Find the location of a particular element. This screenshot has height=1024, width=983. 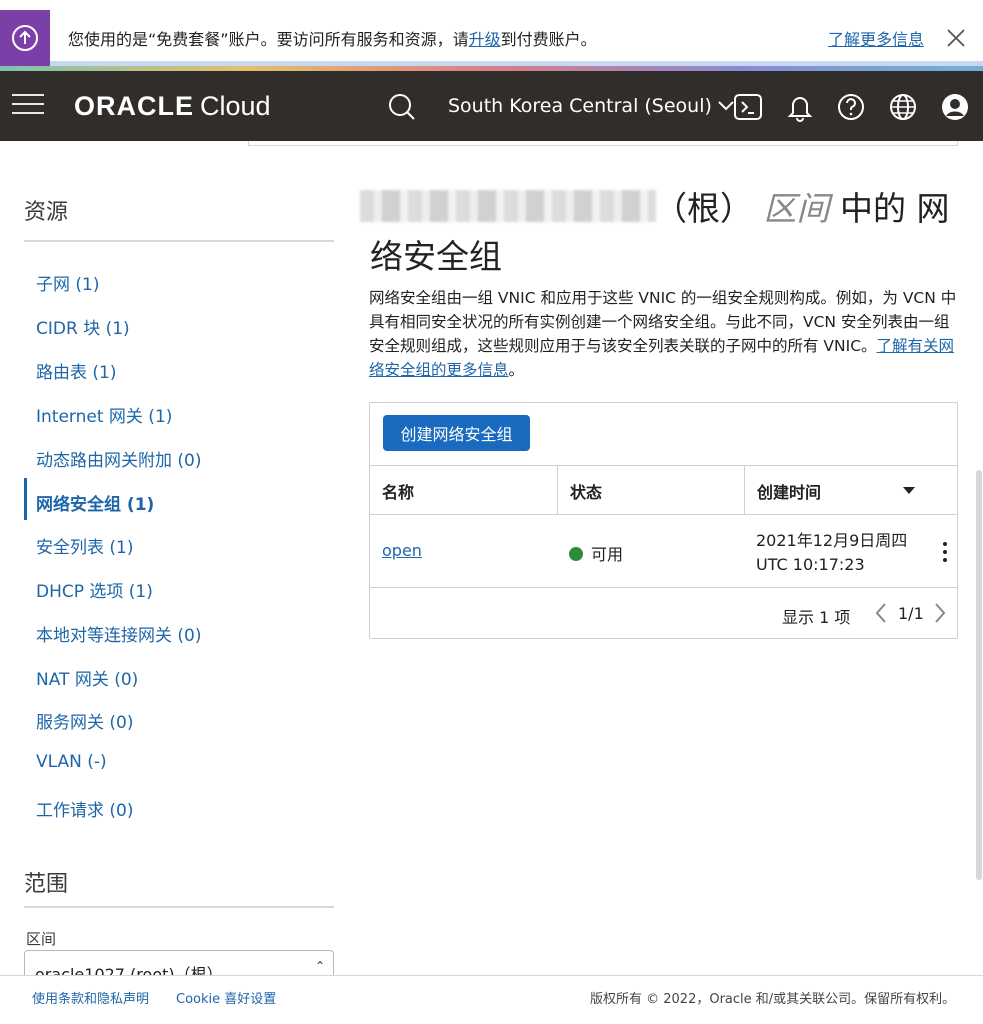

column-header-created: 创建时间 is located at coordinates (850, 490).